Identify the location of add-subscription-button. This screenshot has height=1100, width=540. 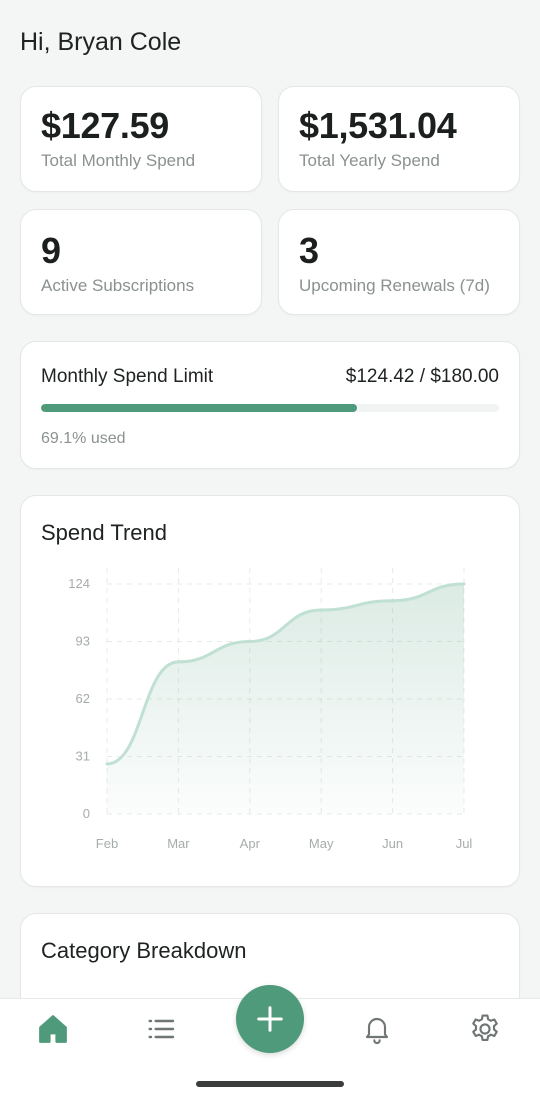
(270, 1019).